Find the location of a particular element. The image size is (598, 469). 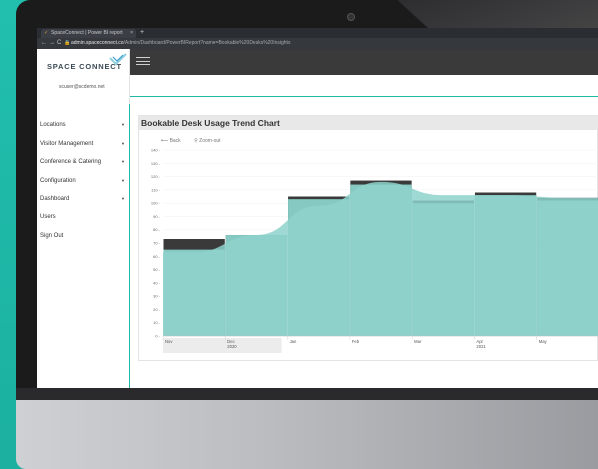

sidebar-item-sign-out: Sign Out is located at coordinates (51, 236).